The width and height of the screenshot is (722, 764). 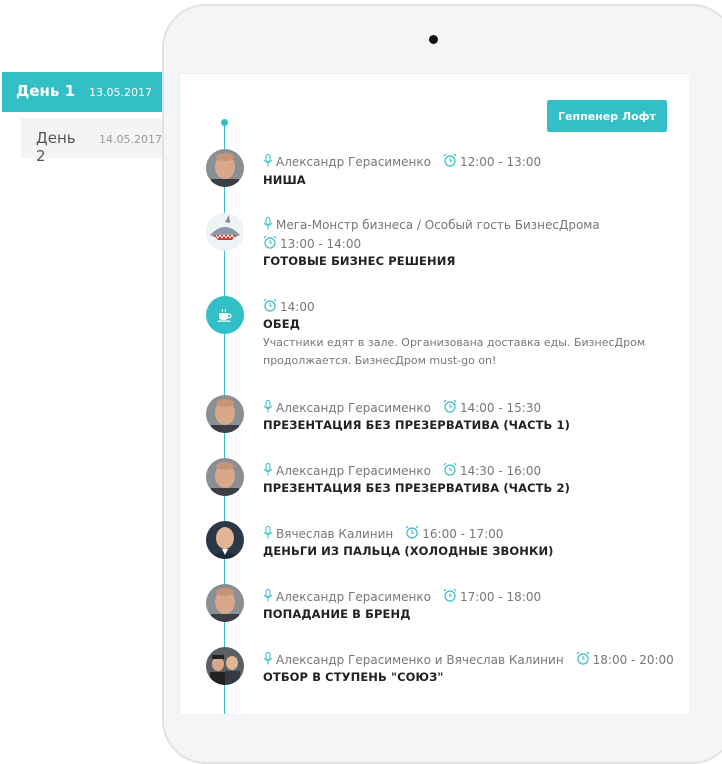 What do you see at coordinates (500, 596) in the screenshot?
I see `event-time: 17:00 - 18:00` at bounding box center [500, 596].